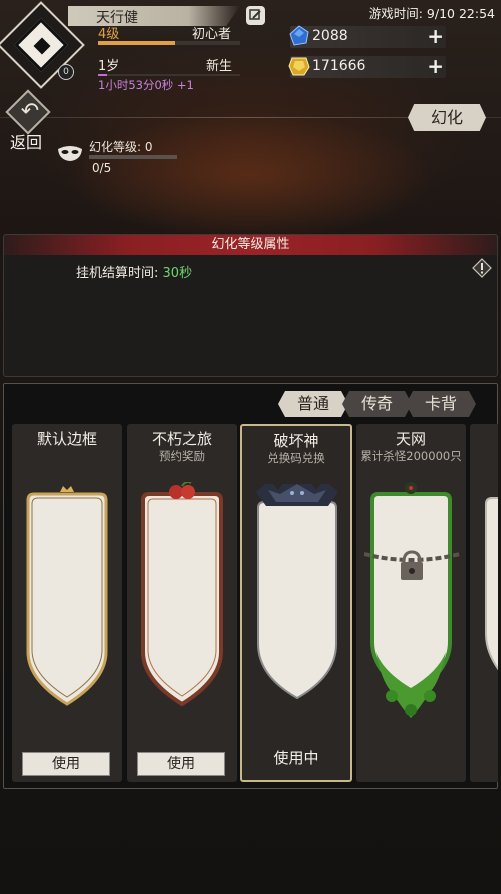 The width and height of the screenshot is (501, 894). What do you see at coordinates (181, 439) in the screenshot?
I see `card-title: 不朽之旅` at bounding box center [181, 439].